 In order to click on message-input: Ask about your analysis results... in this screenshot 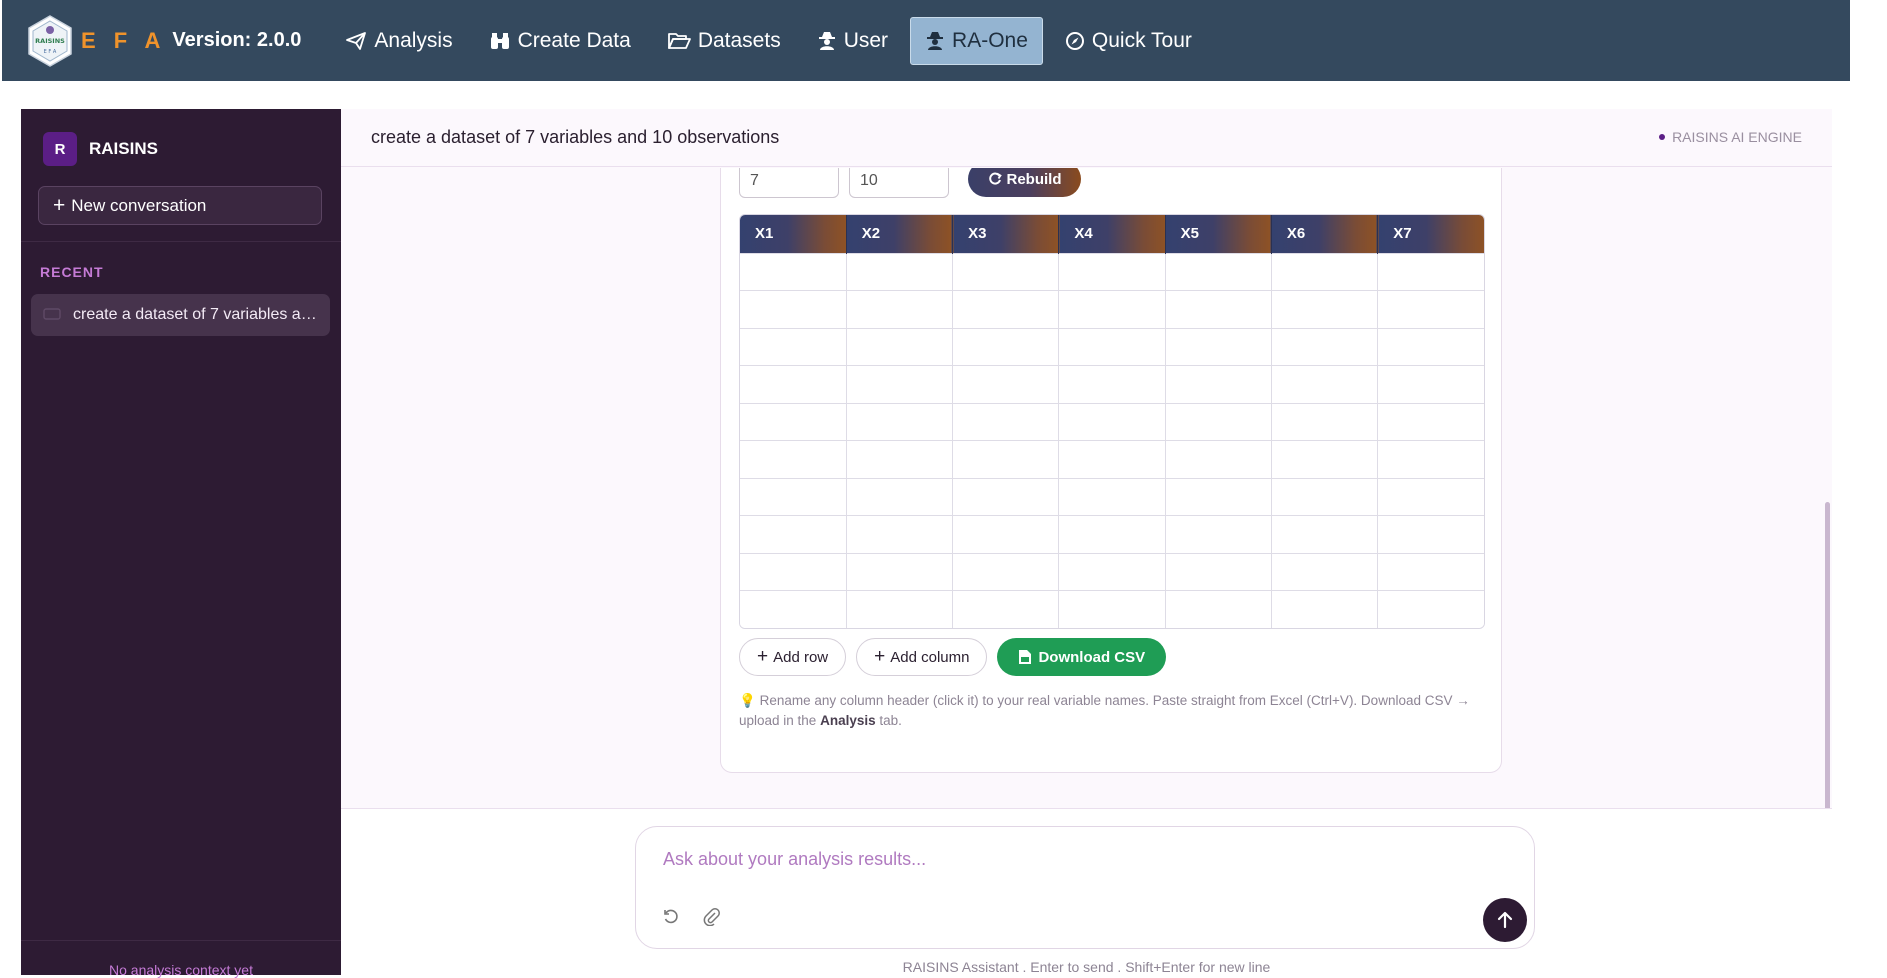, I will do `click(794, 859)`.